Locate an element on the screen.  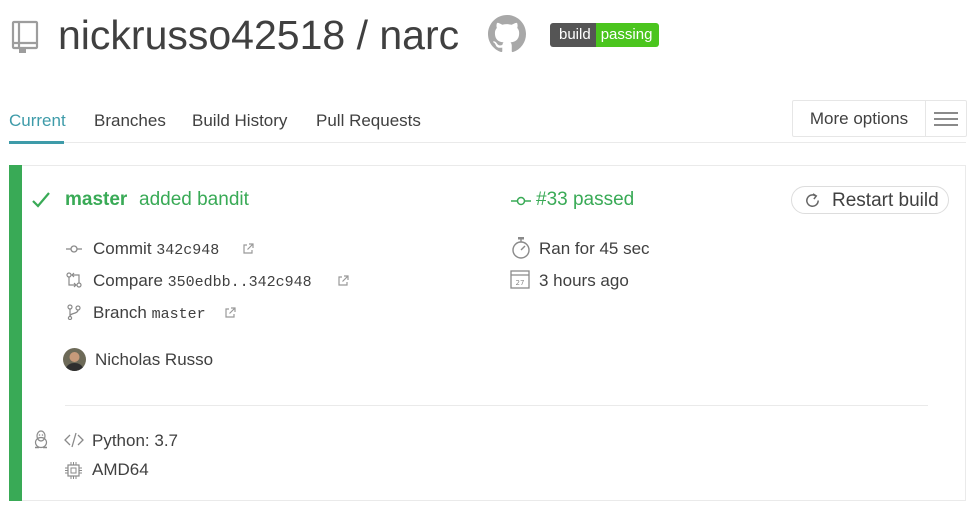
check-icon is located at coordinates (41, 200).